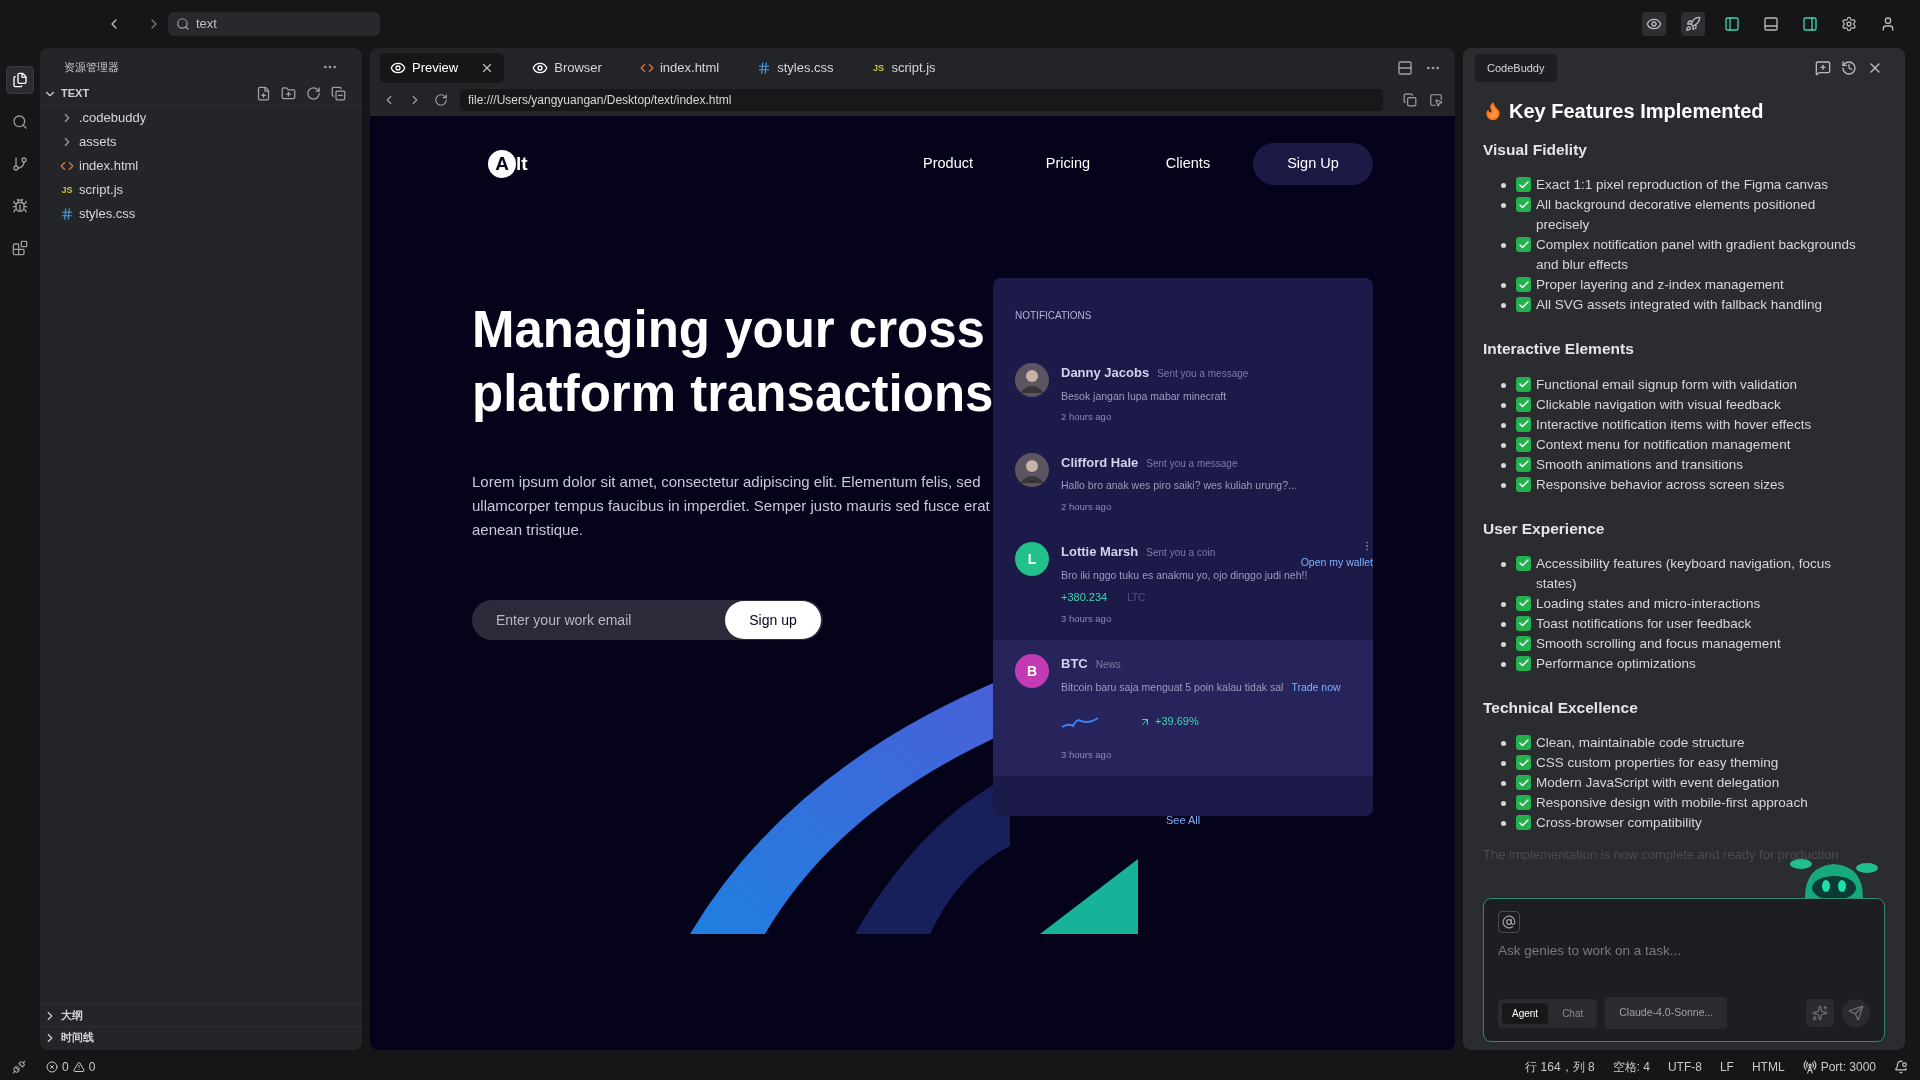  What do you see at coordinates (263, 93) in the screenshot?
I see `new-file-icon` at bounding box center [263, 93].